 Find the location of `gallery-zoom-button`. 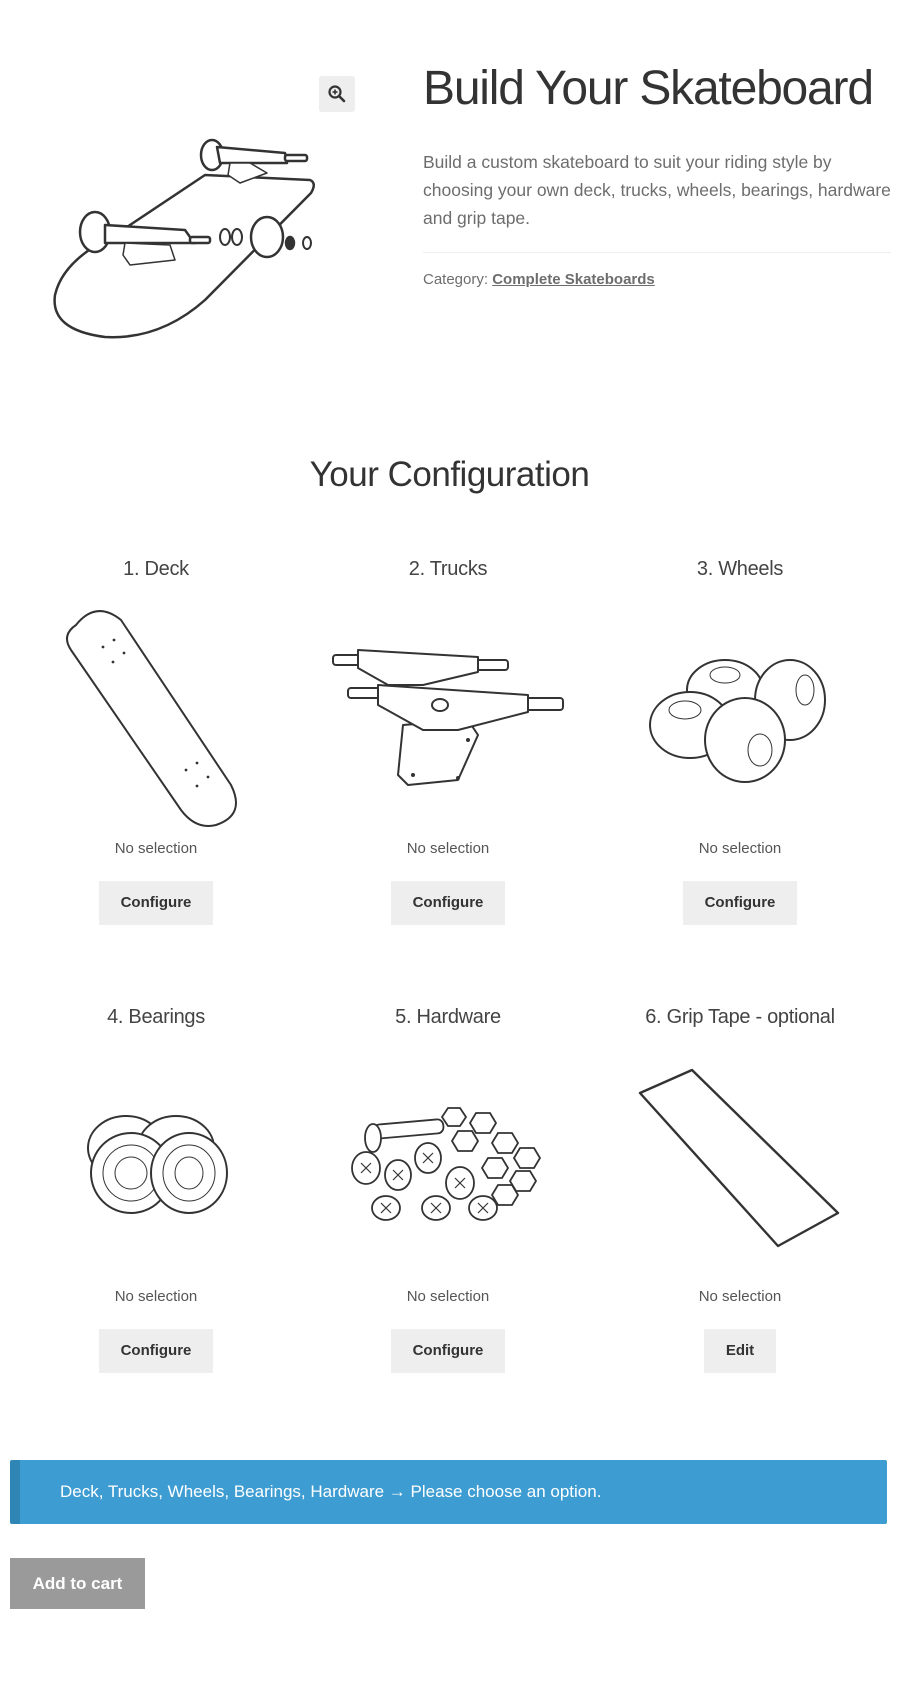

gallery-zoom-button is located at coordinates (337, 94).